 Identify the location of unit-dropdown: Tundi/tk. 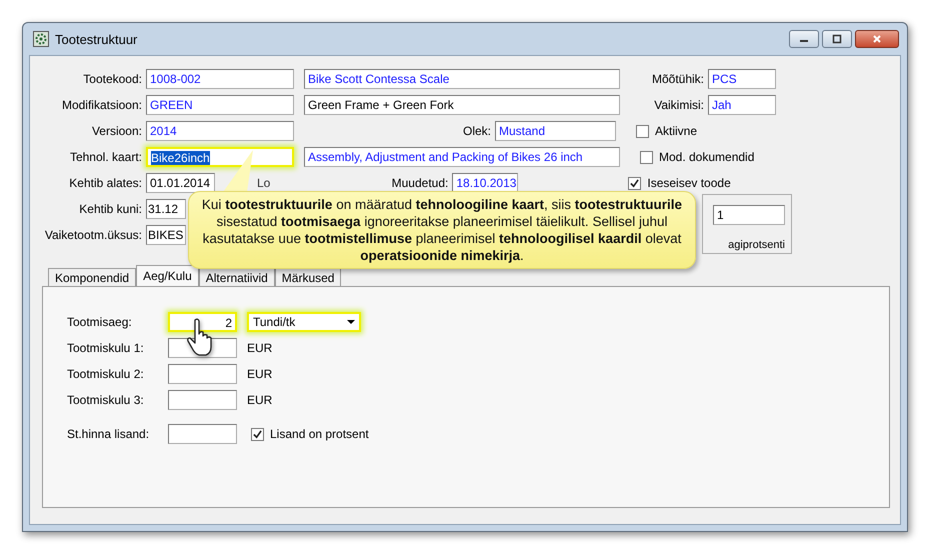
(304, 322).